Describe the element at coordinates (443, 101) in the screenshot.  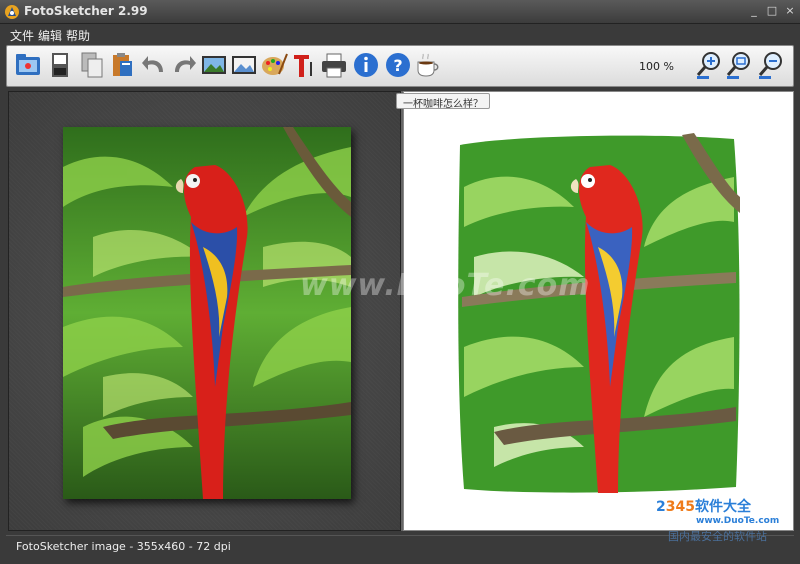
I see `coffee-tooltip: 一杯咖啡怎么样？` at that location.